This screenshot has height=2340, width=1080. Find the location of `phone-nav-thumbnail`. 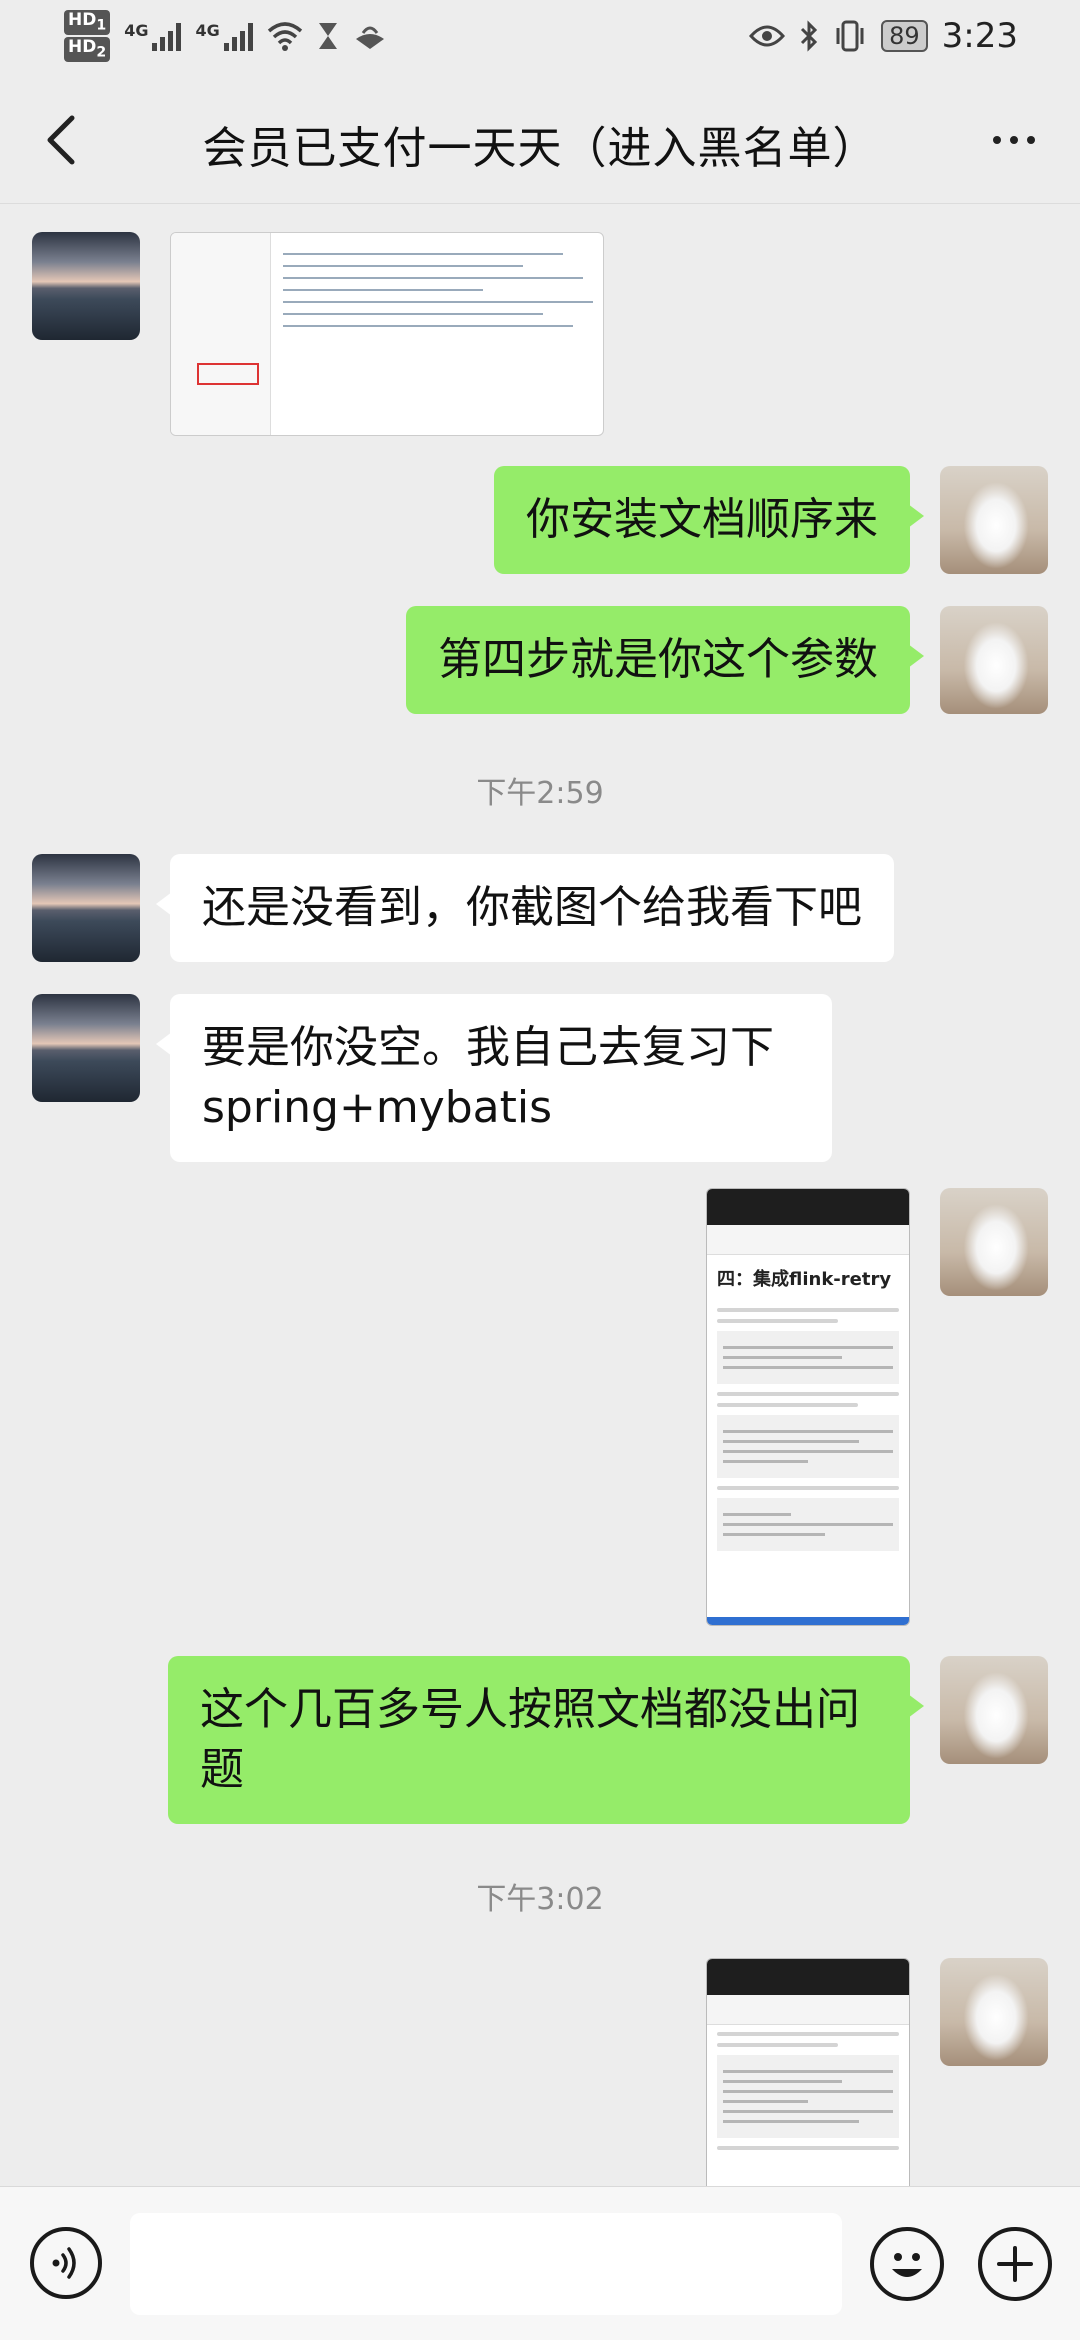

phone-nav-thumbnail is located at coordinates (808, 1621).